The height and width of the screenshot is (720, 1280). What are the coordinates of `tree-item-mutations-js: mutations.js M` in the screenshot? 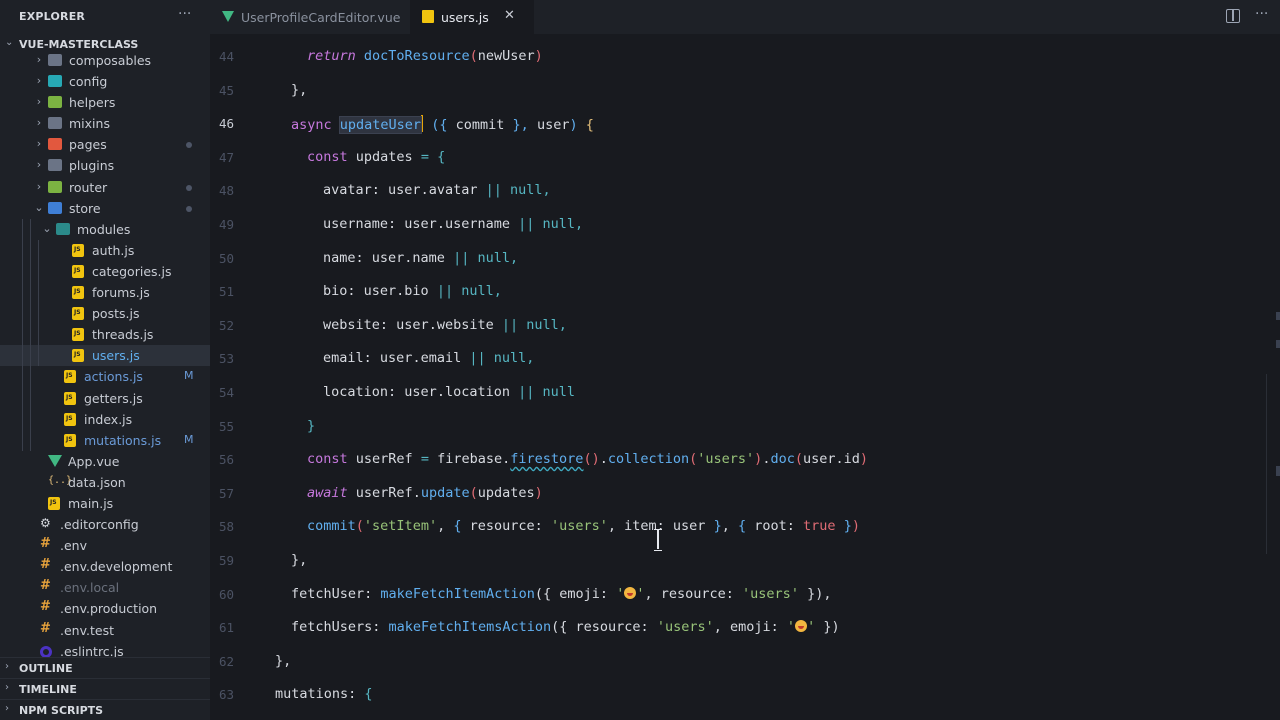 It's located at (105, 440).